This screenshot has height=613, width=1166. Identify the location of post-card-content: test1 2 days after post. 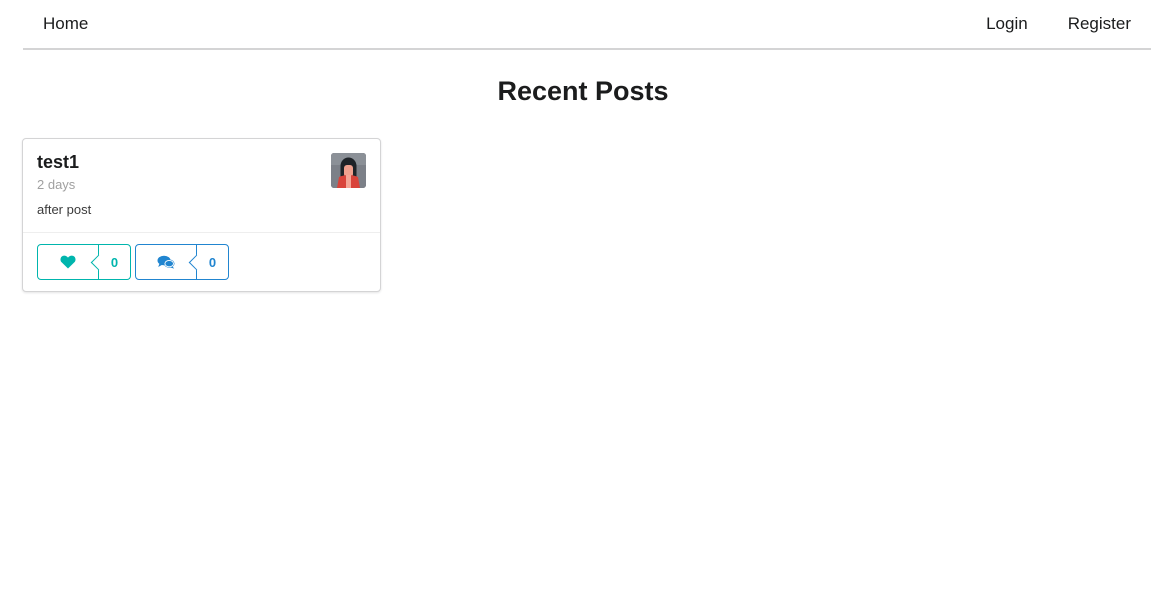
(201, 186).